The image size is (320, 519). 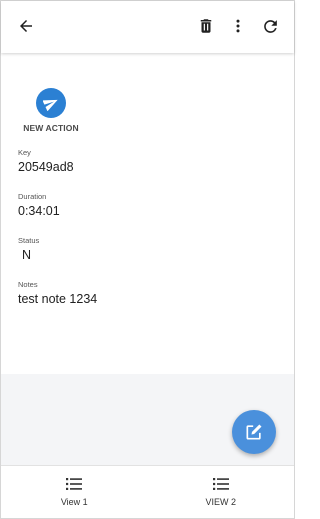 What do you see at coordinates (221, 492) in the screenshot?
I see `tab-view-2: VIEW 2` at bounding box center [221, 492].